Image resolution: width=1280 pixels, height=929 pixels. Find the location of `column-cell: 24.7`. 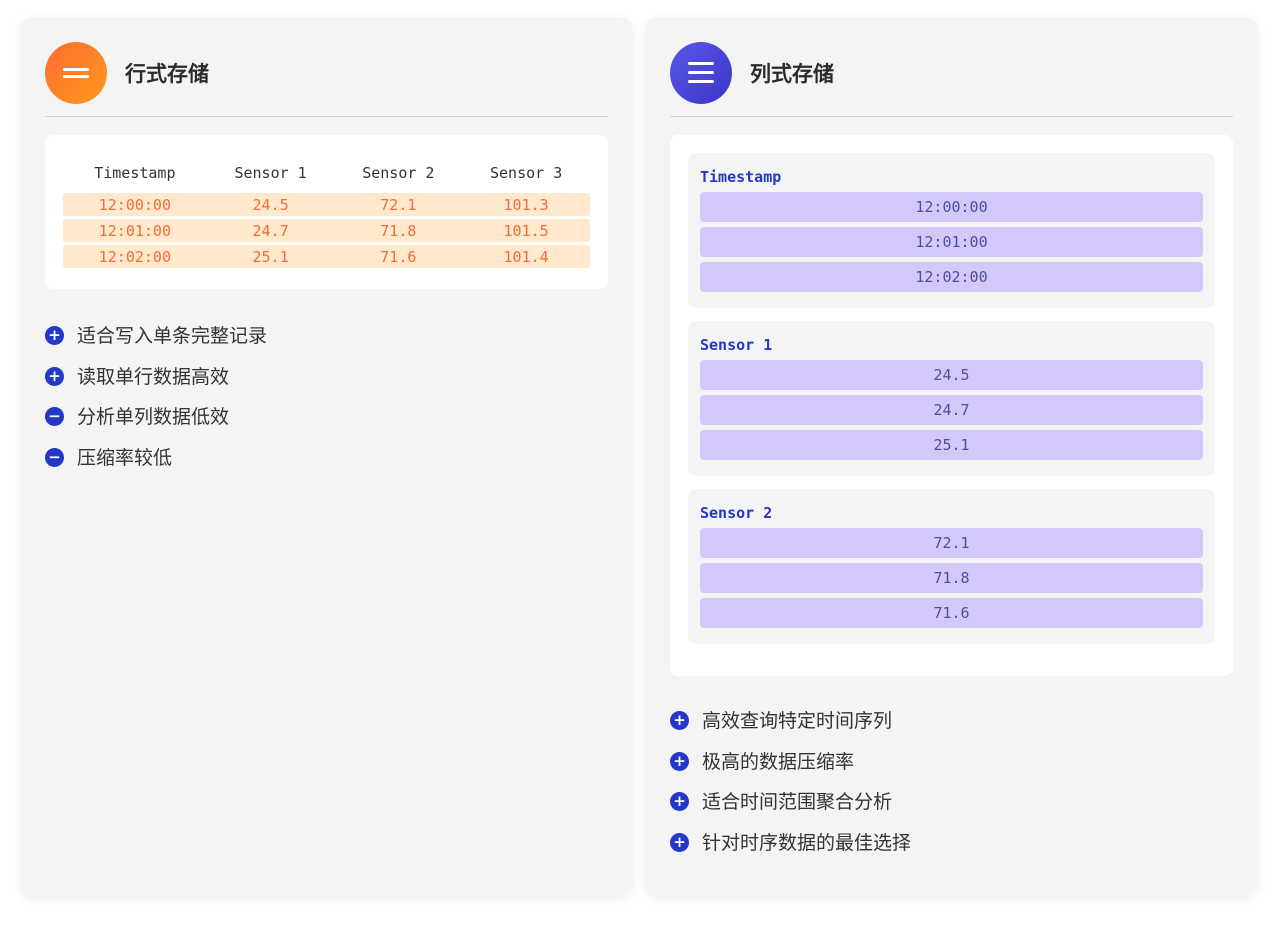

column-cell: 24.7 is located at coordinates (951, 410).